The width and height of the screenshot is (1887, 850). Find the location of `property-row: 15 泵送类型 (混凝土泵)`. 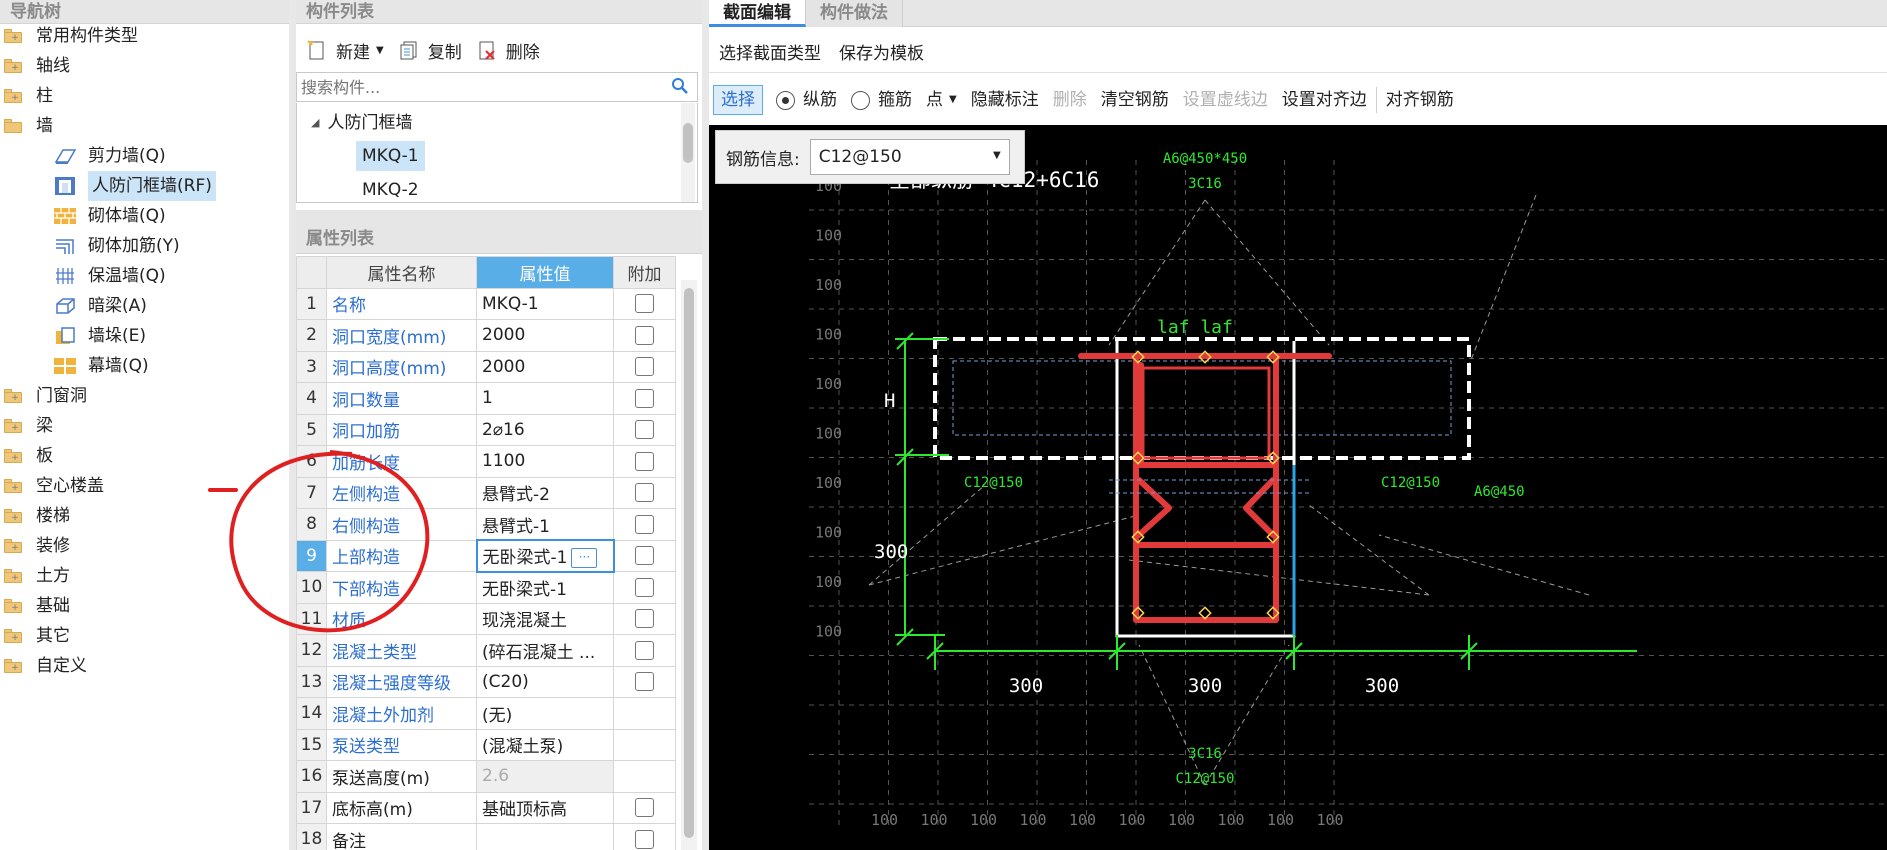

property-row: 15 泵送类型 (混凝土泵) is located at coordinates (486, 744).